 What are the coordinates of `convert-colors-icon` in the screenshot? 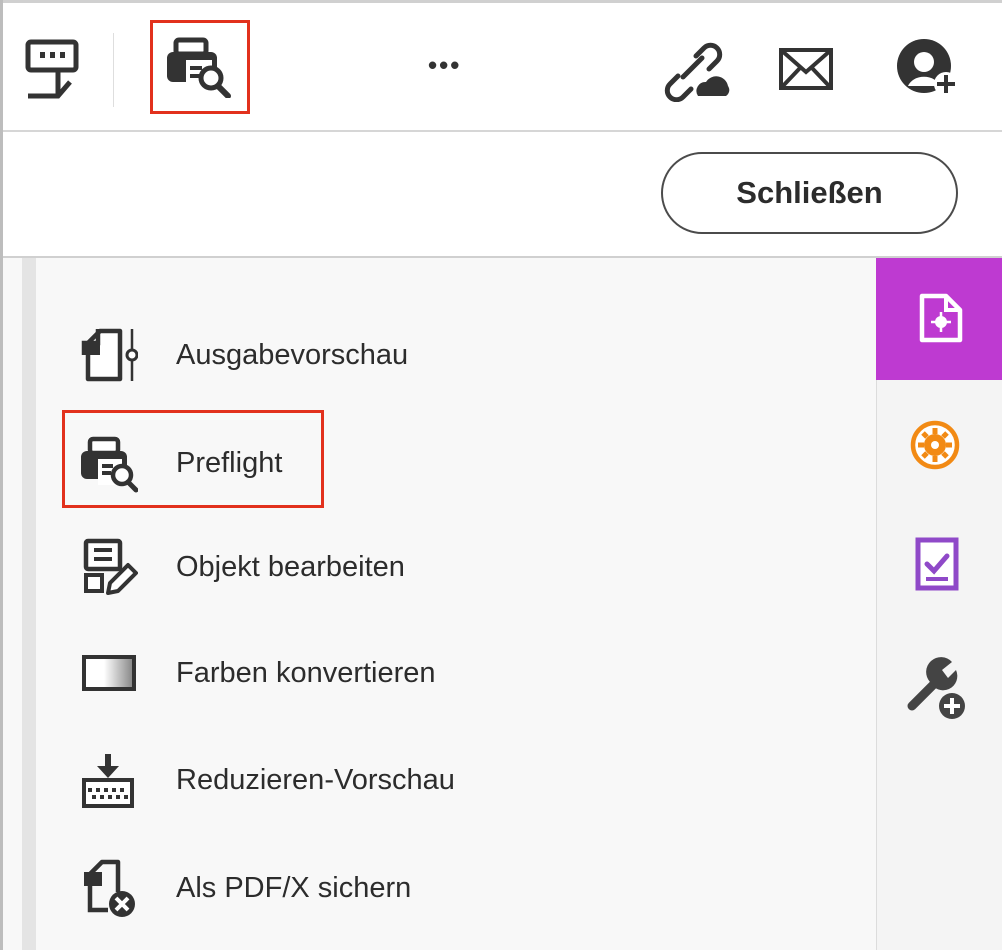 It's located at (109, 673).